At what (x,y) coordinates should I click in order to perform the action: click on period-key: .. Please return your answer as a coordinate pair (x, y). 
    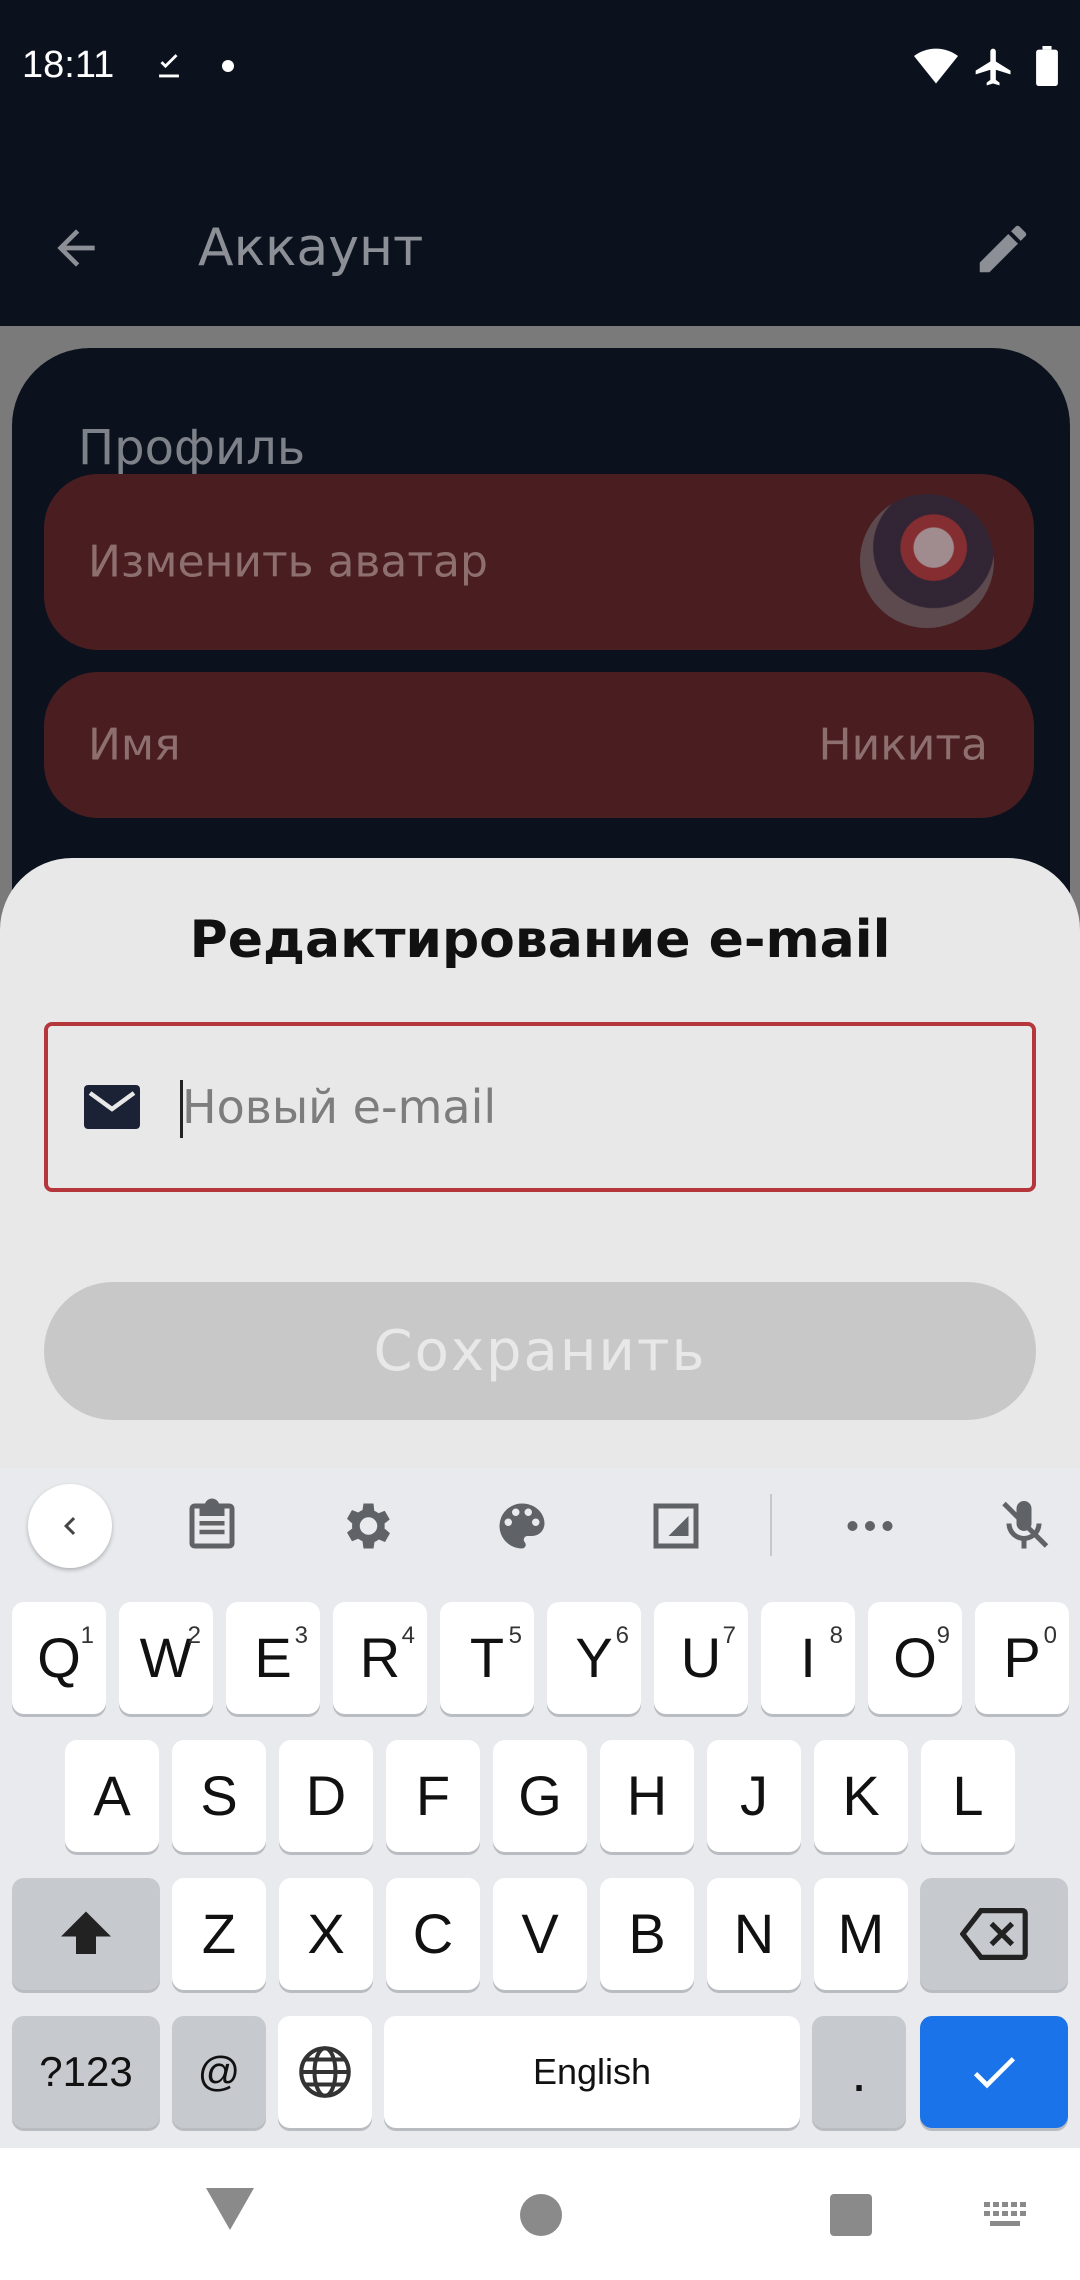
    Looking at the image, I should click on (859, 2072).